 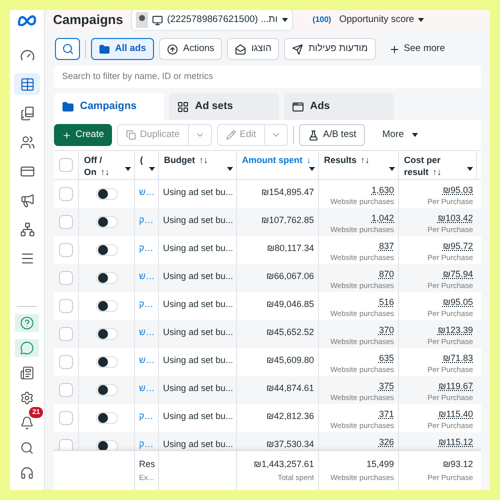 What do you see at coordinates (278, 165) in the screenshot?
I see `column-header: Amount spent ↓` at bounding box center [278, 165].